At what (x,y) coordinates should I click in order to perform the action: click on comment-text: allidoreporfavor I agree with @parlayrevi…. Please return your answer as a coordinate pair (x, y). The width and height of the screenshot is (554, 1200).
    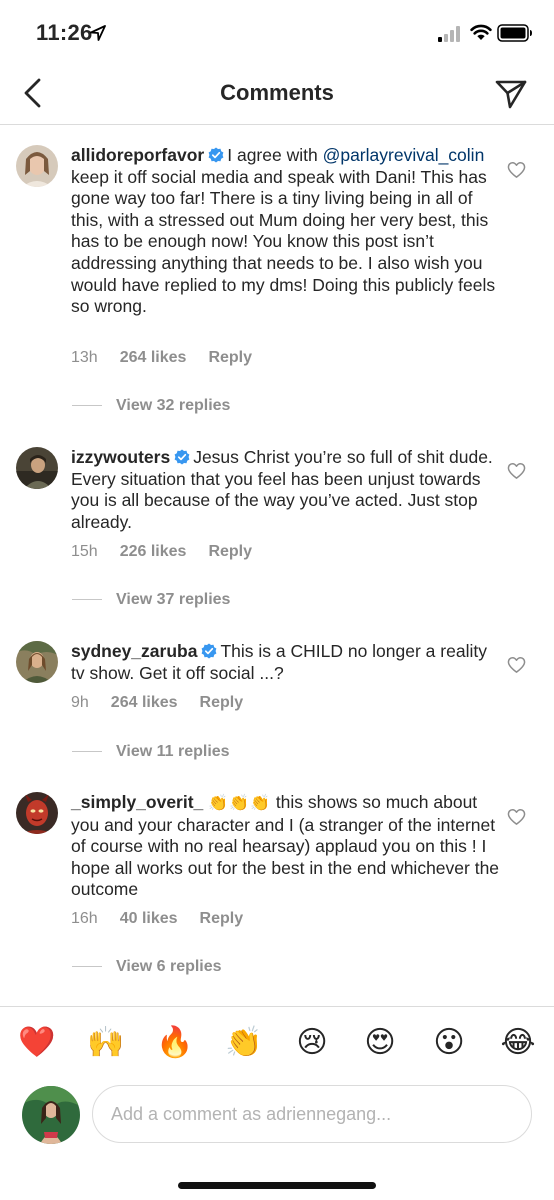
    Looking at the image, I should click on (286, 231).